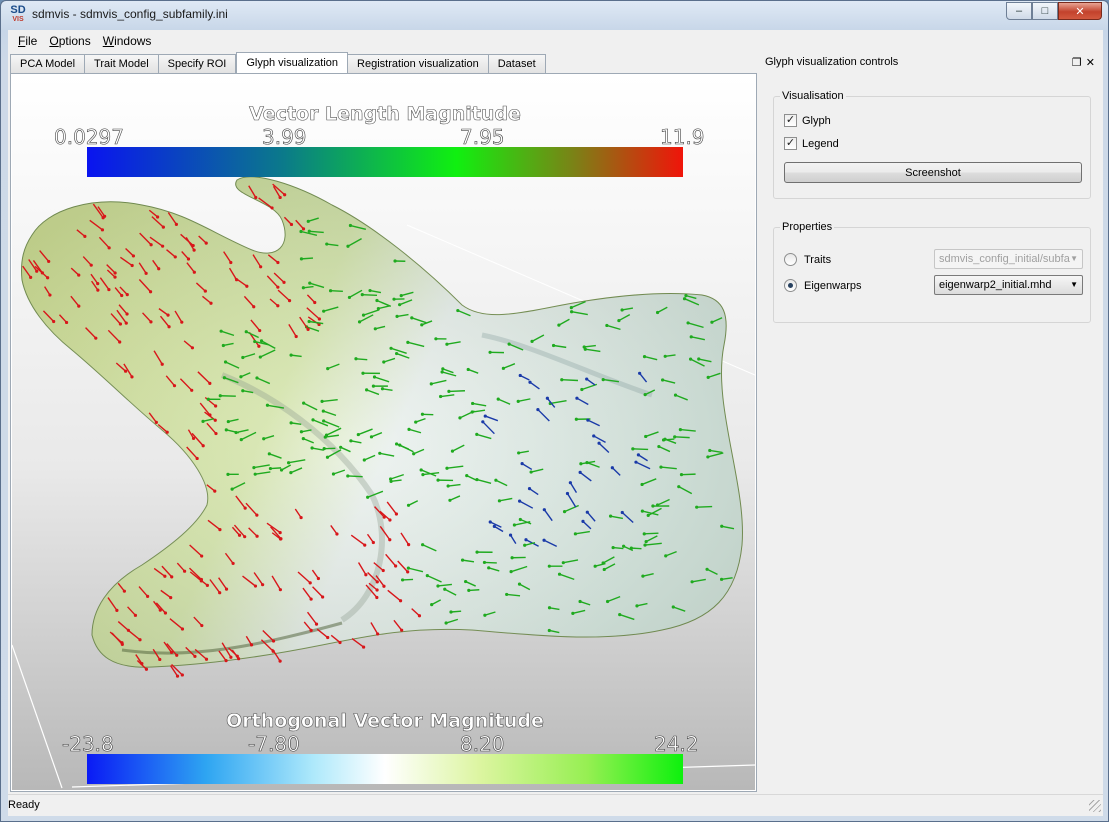  What do you see at coordinates (807, 259) in the screenshot?
I see `traits-radio-row: Traits` at bounding box center [807, 259].